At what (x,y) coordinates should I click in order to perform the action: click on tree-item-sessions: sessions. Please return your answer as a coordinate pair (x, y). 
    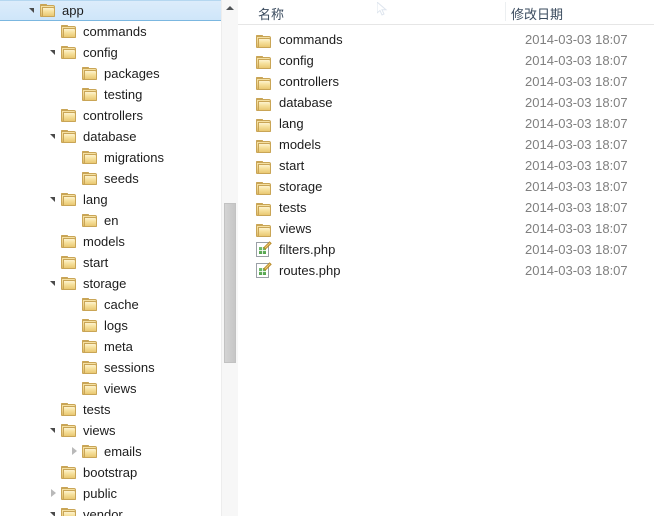
    Looking at the image, I should click on (119, 367).